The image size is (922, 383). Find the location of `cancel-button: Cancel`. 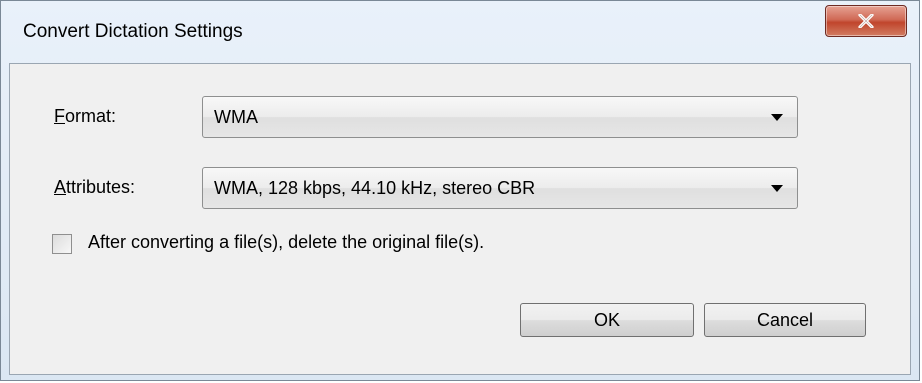

cancel-button: Cancel is located at coordinates (785, 320).